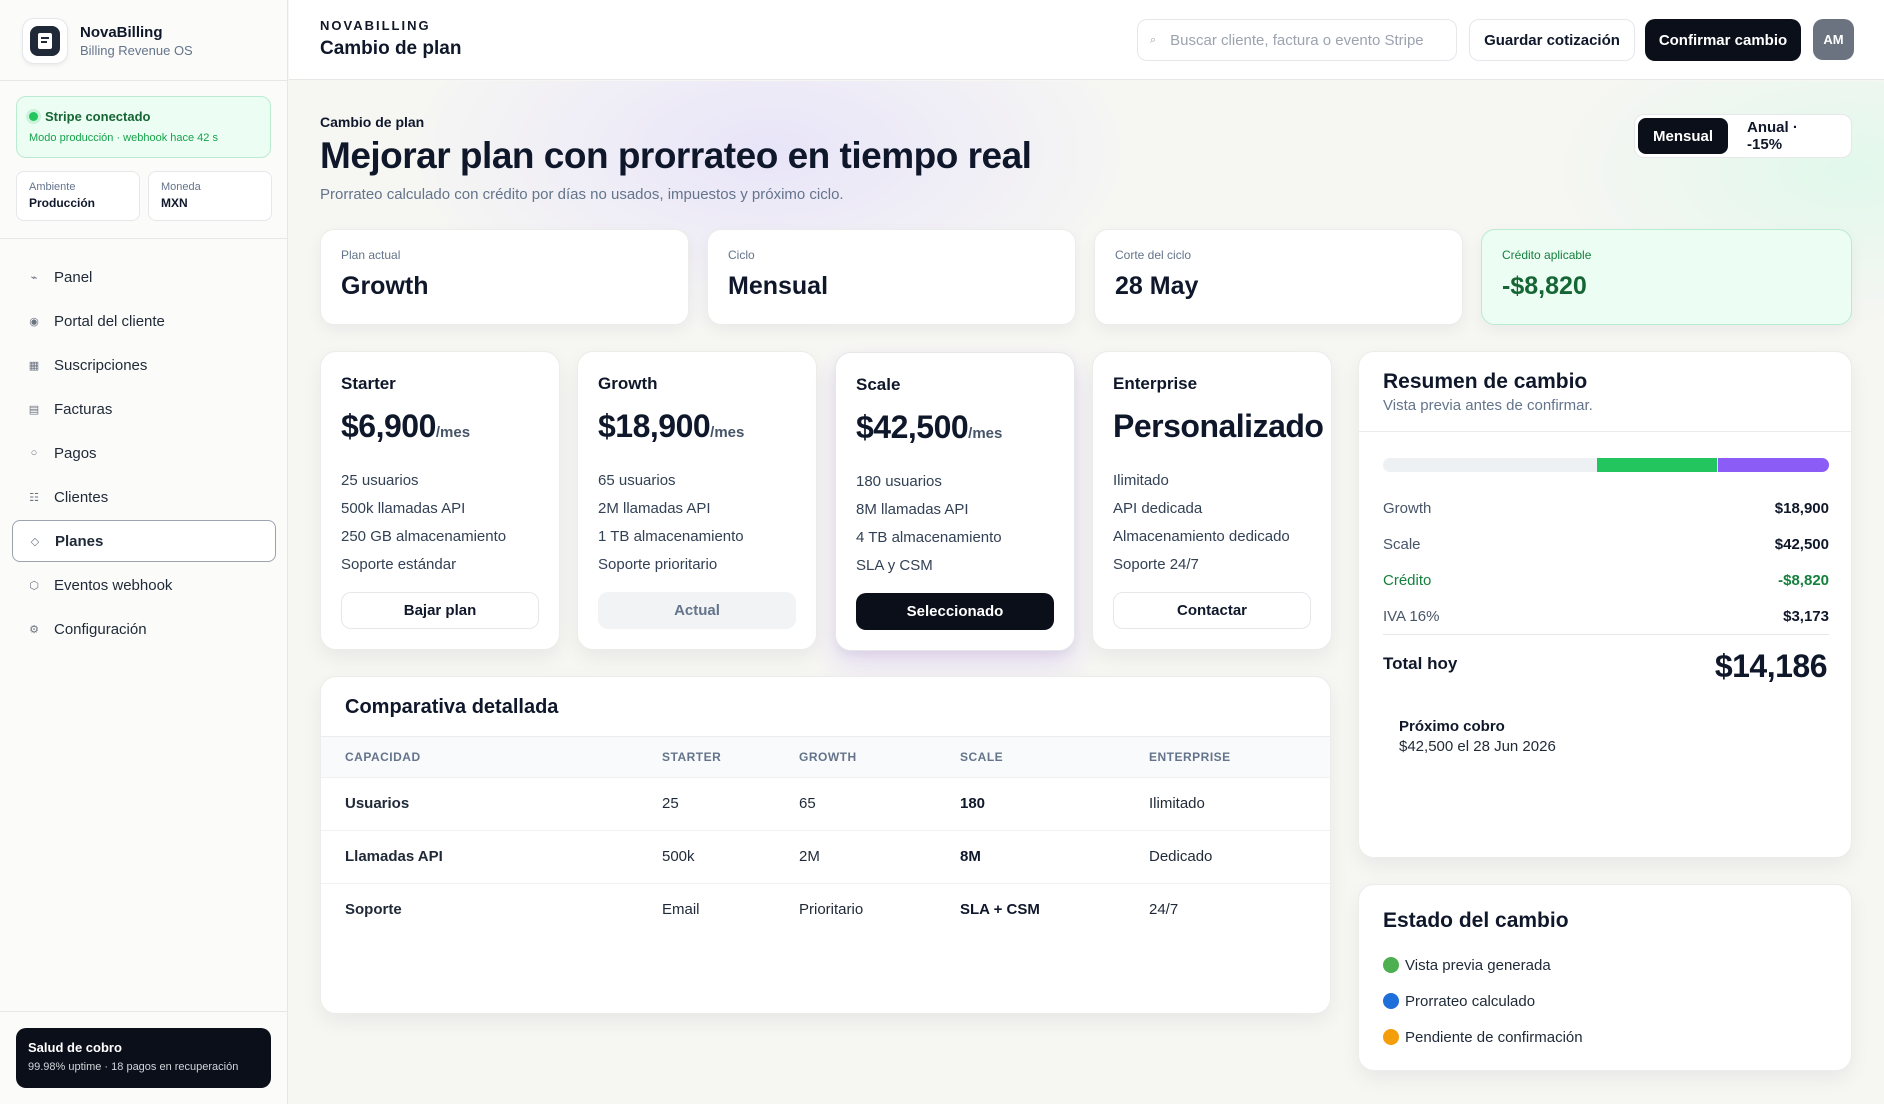  Describe the element at coordinates (123, 138) in the screenshot. I see `stripe-subtitle: Modo producción · webhook hace 42 s` at that location.